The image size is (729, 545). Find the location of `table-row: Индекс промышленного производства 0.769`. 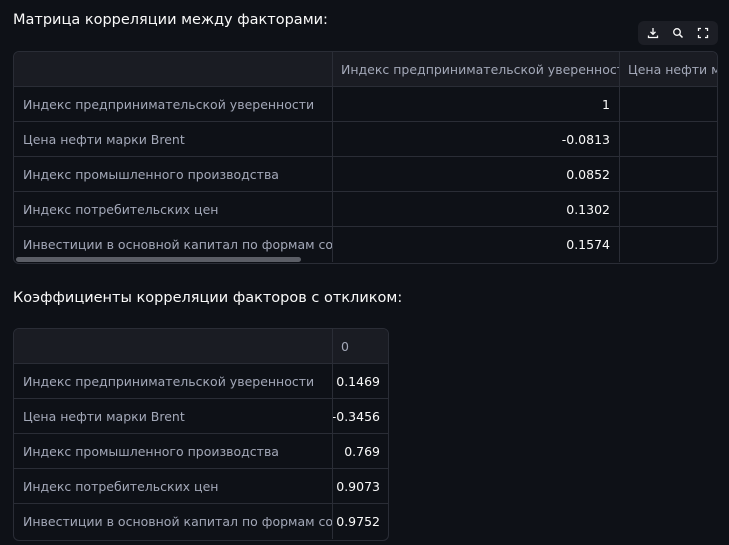

table-row: Индекс промышленного производства 0.769 is located at coordinates (201, 451).